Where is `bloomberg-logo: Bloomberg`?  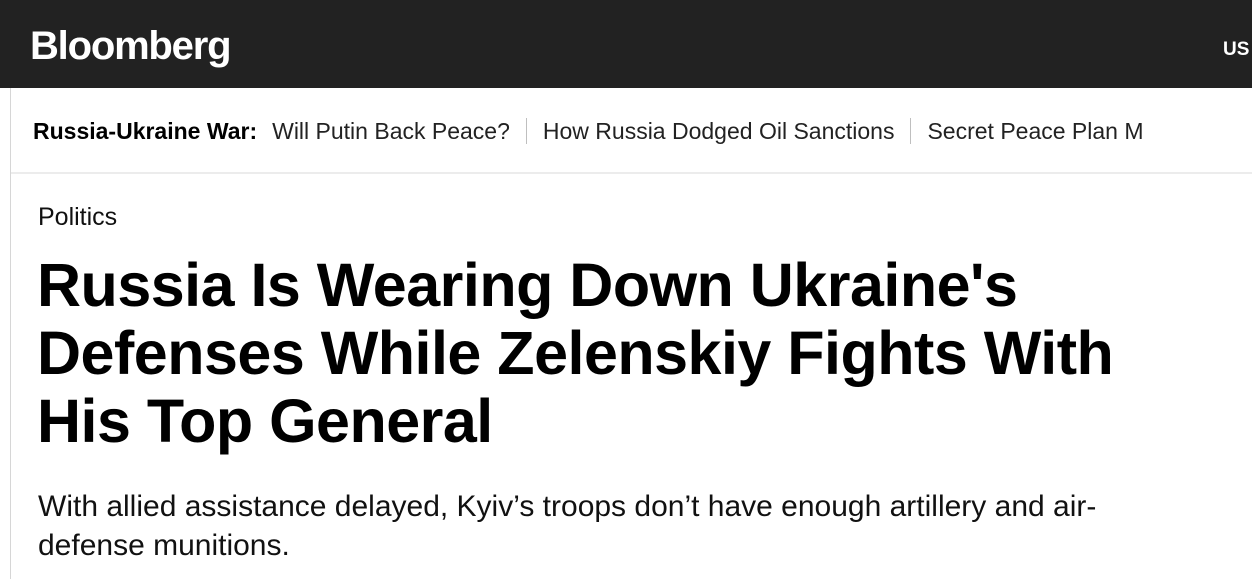
bloomberg-logo: Bloomberg is located at coordinates (131, 46).